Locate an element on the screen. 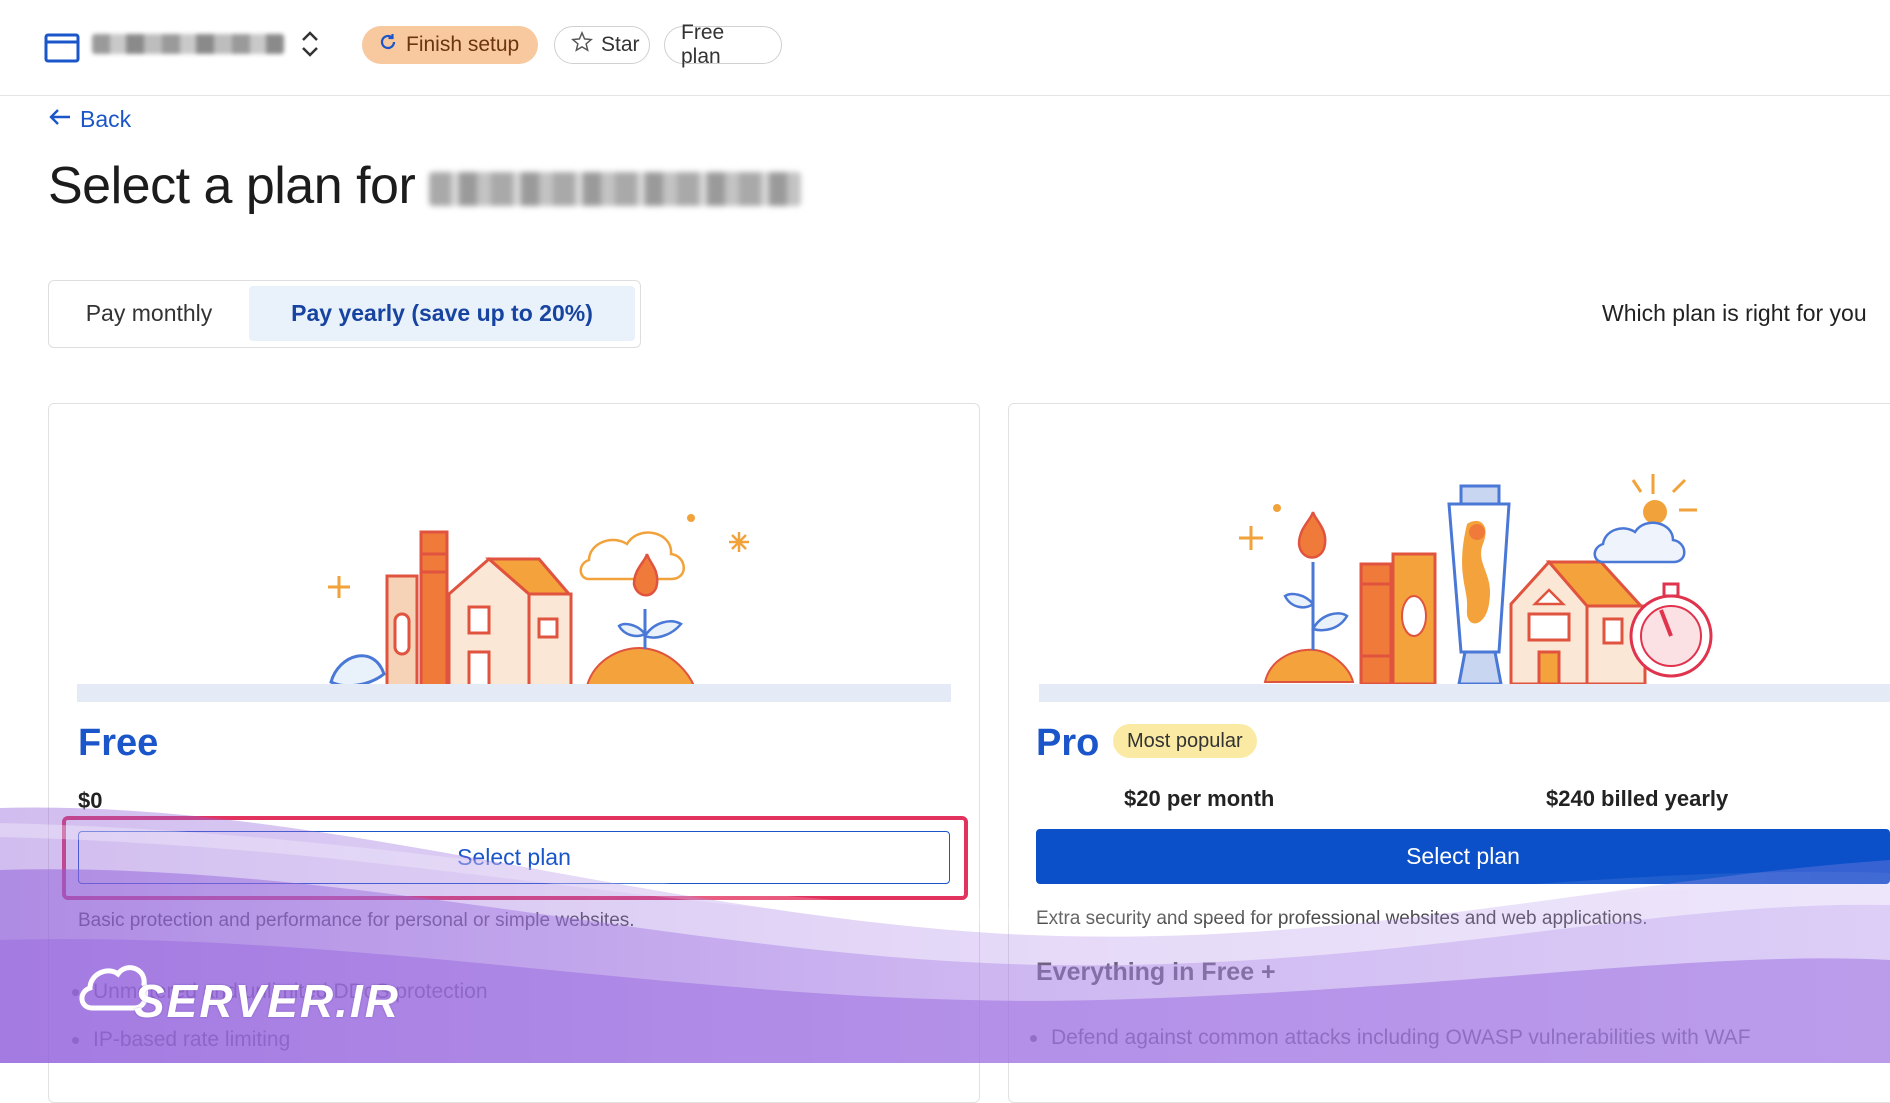  pro-price-yearly: $240 billed yearly is located at coordinates (1637, 798).